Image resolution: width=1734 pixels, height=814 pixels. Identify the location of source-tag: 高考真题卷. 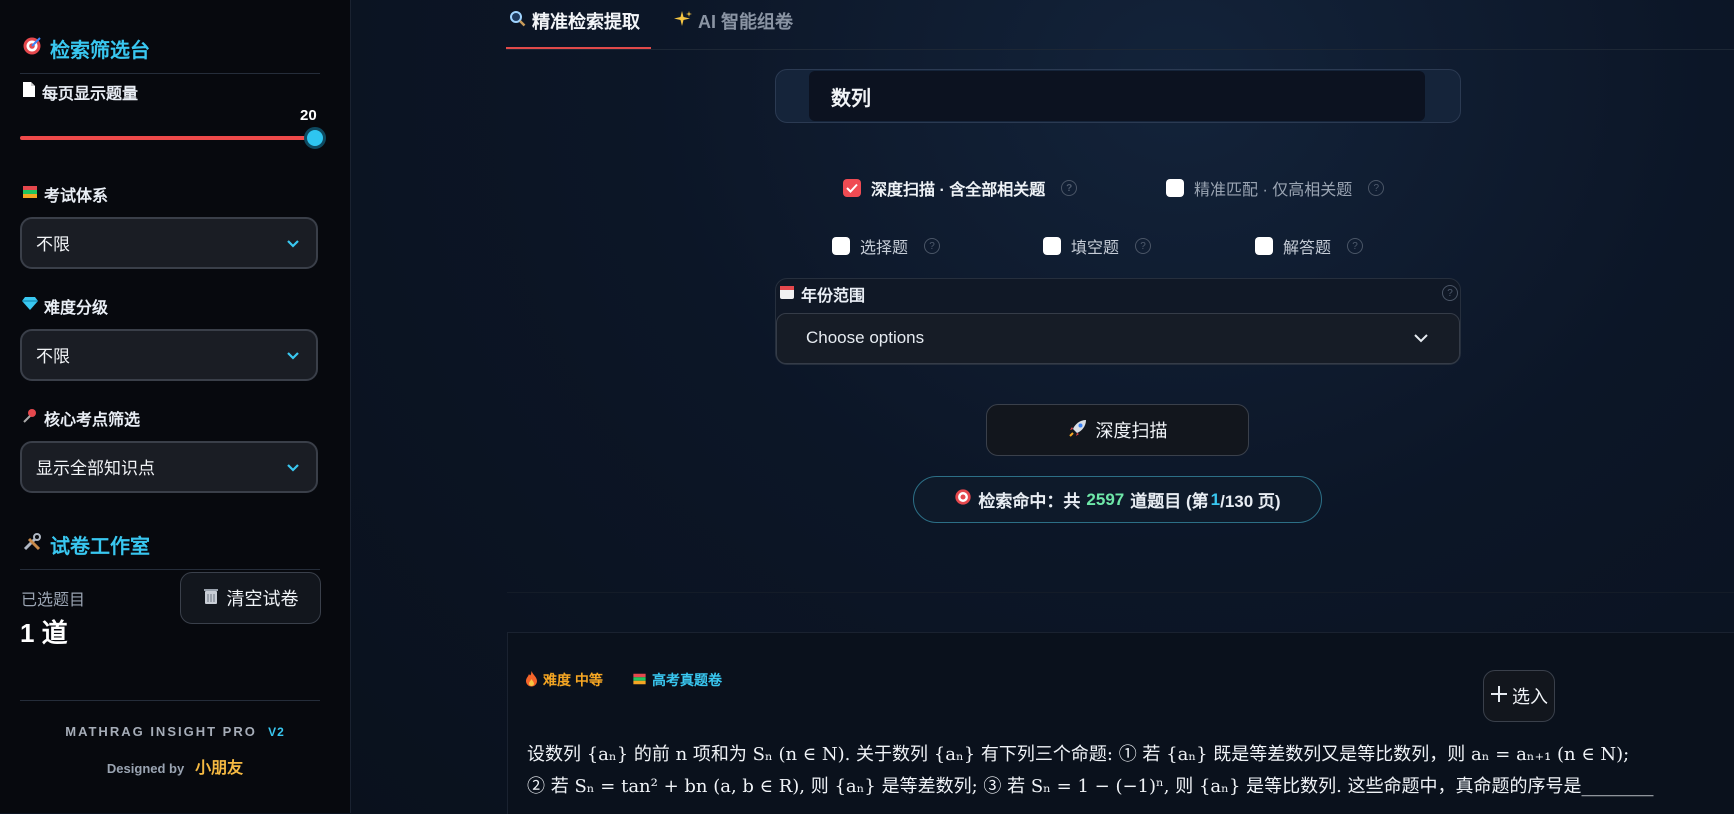
(677, 680).